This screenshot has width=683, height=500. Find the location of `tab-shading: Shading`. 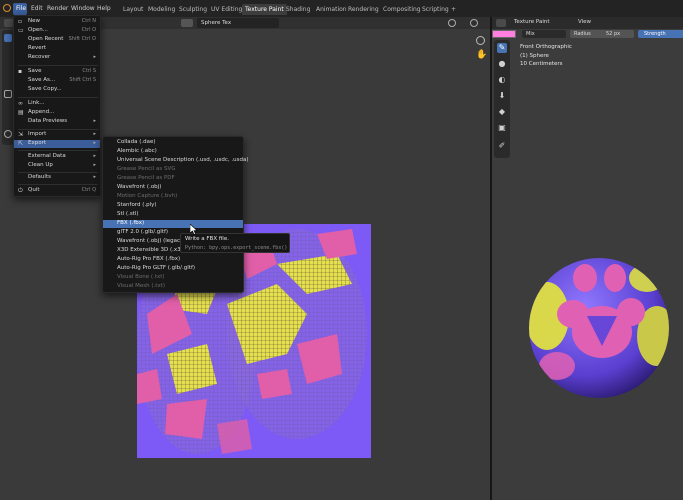

tab-shading: Shading is located at coordinates (298, 9).